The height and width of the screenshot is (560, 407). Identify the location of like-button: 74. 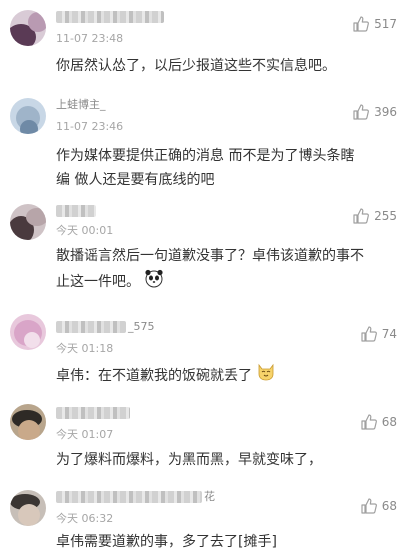
(378, 334).